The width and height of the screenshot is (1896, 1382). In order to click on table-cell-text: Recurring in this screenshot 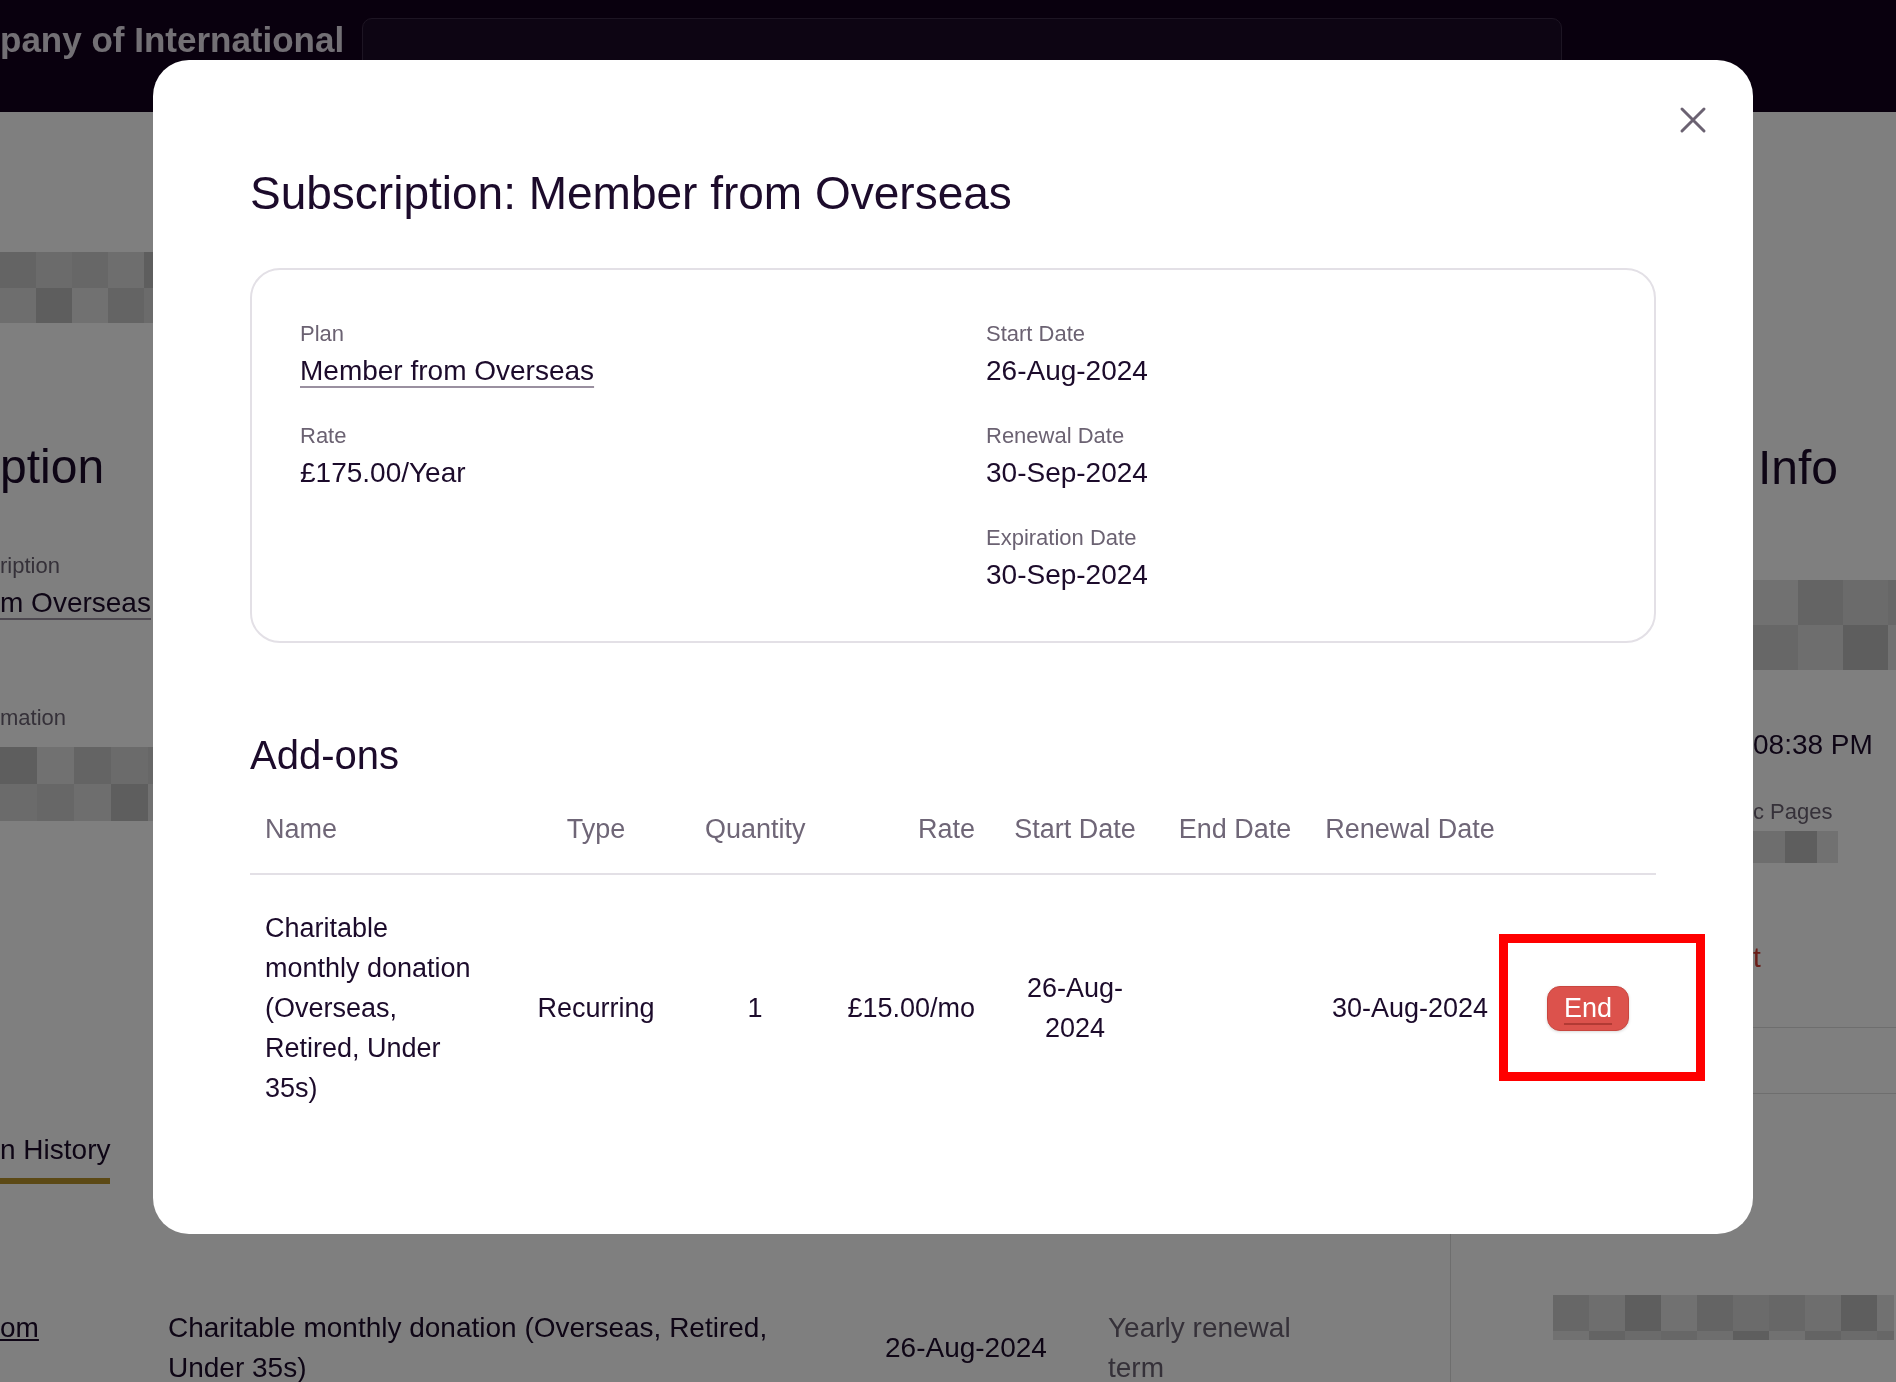, I will do `click(596, 1008)`.